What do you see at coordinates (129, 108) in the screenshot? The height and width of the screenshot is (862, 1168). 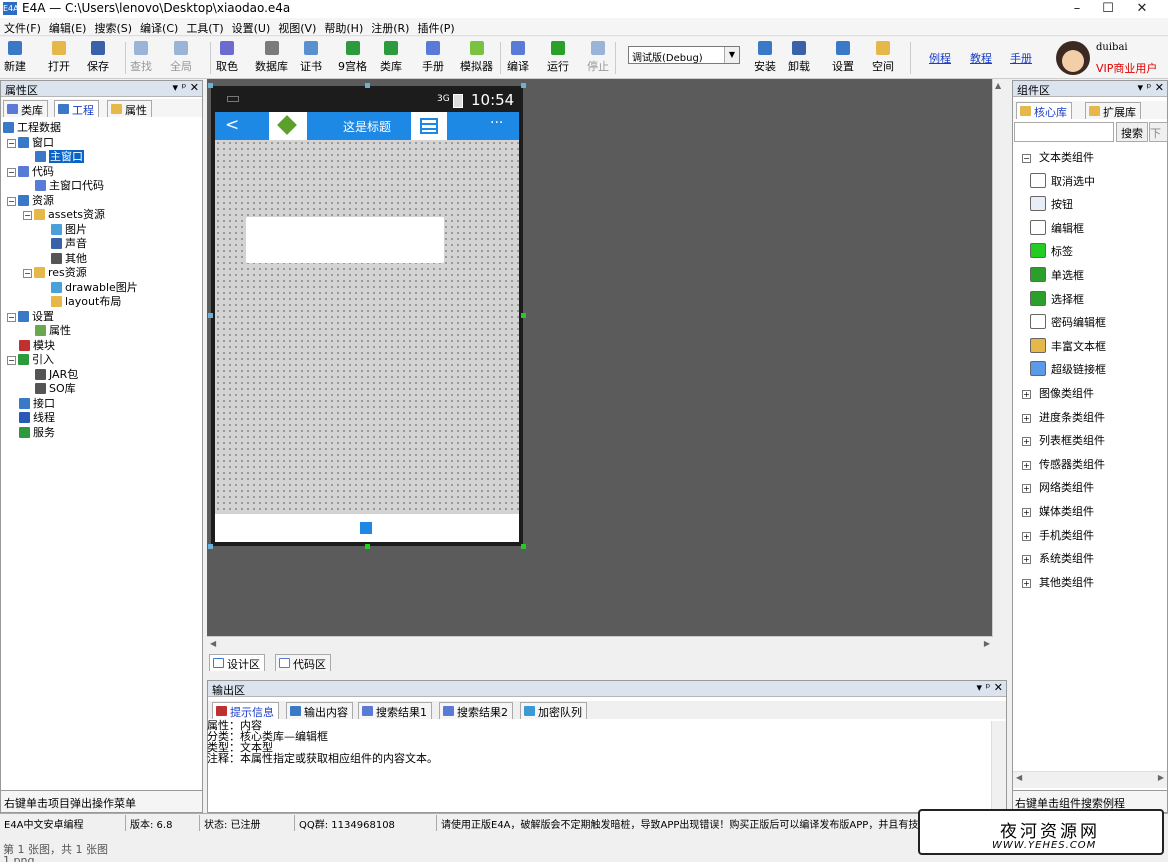 I see `tab-properties: 属性` at bounding box center [129, 108].